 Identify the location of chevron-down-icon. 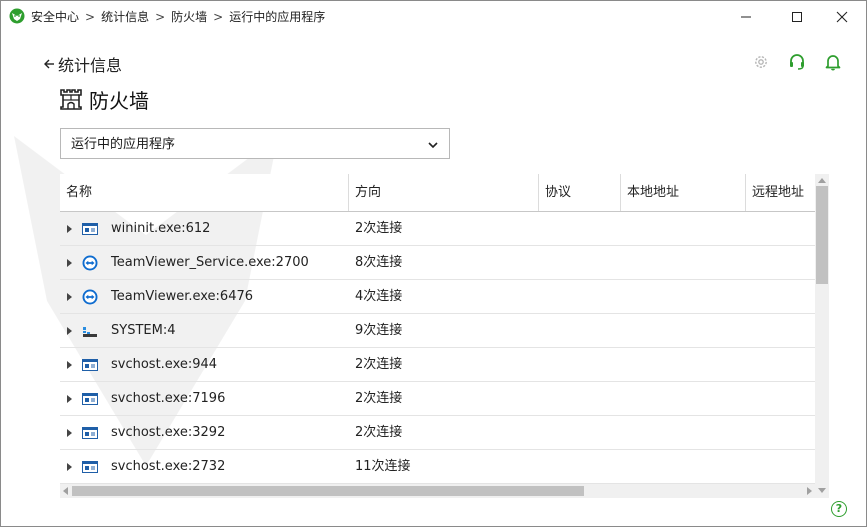
(433, 145).